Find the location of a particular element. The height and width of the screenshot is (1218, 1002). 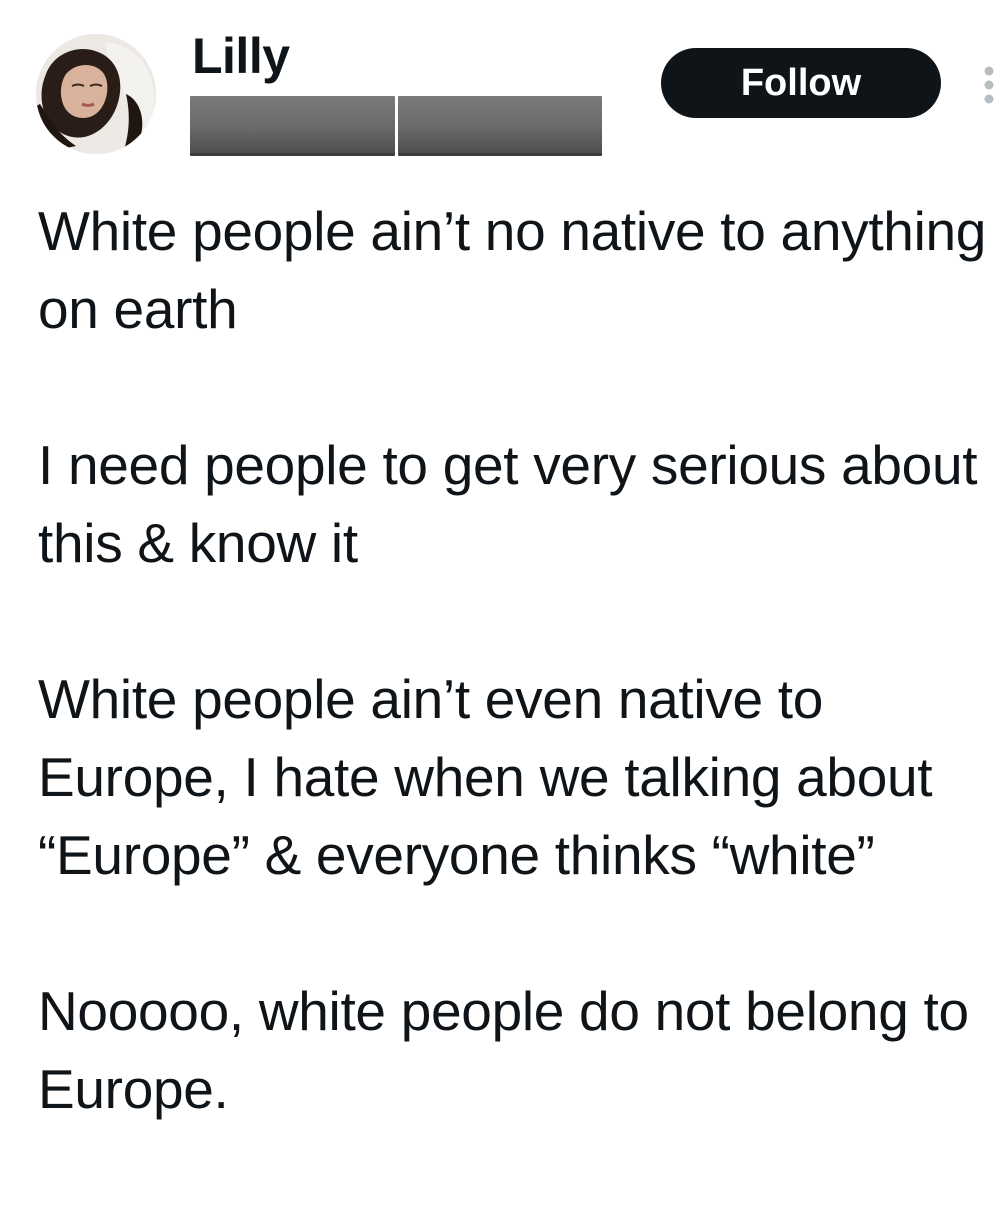

more-options-button is located at coordinates (989, 85).